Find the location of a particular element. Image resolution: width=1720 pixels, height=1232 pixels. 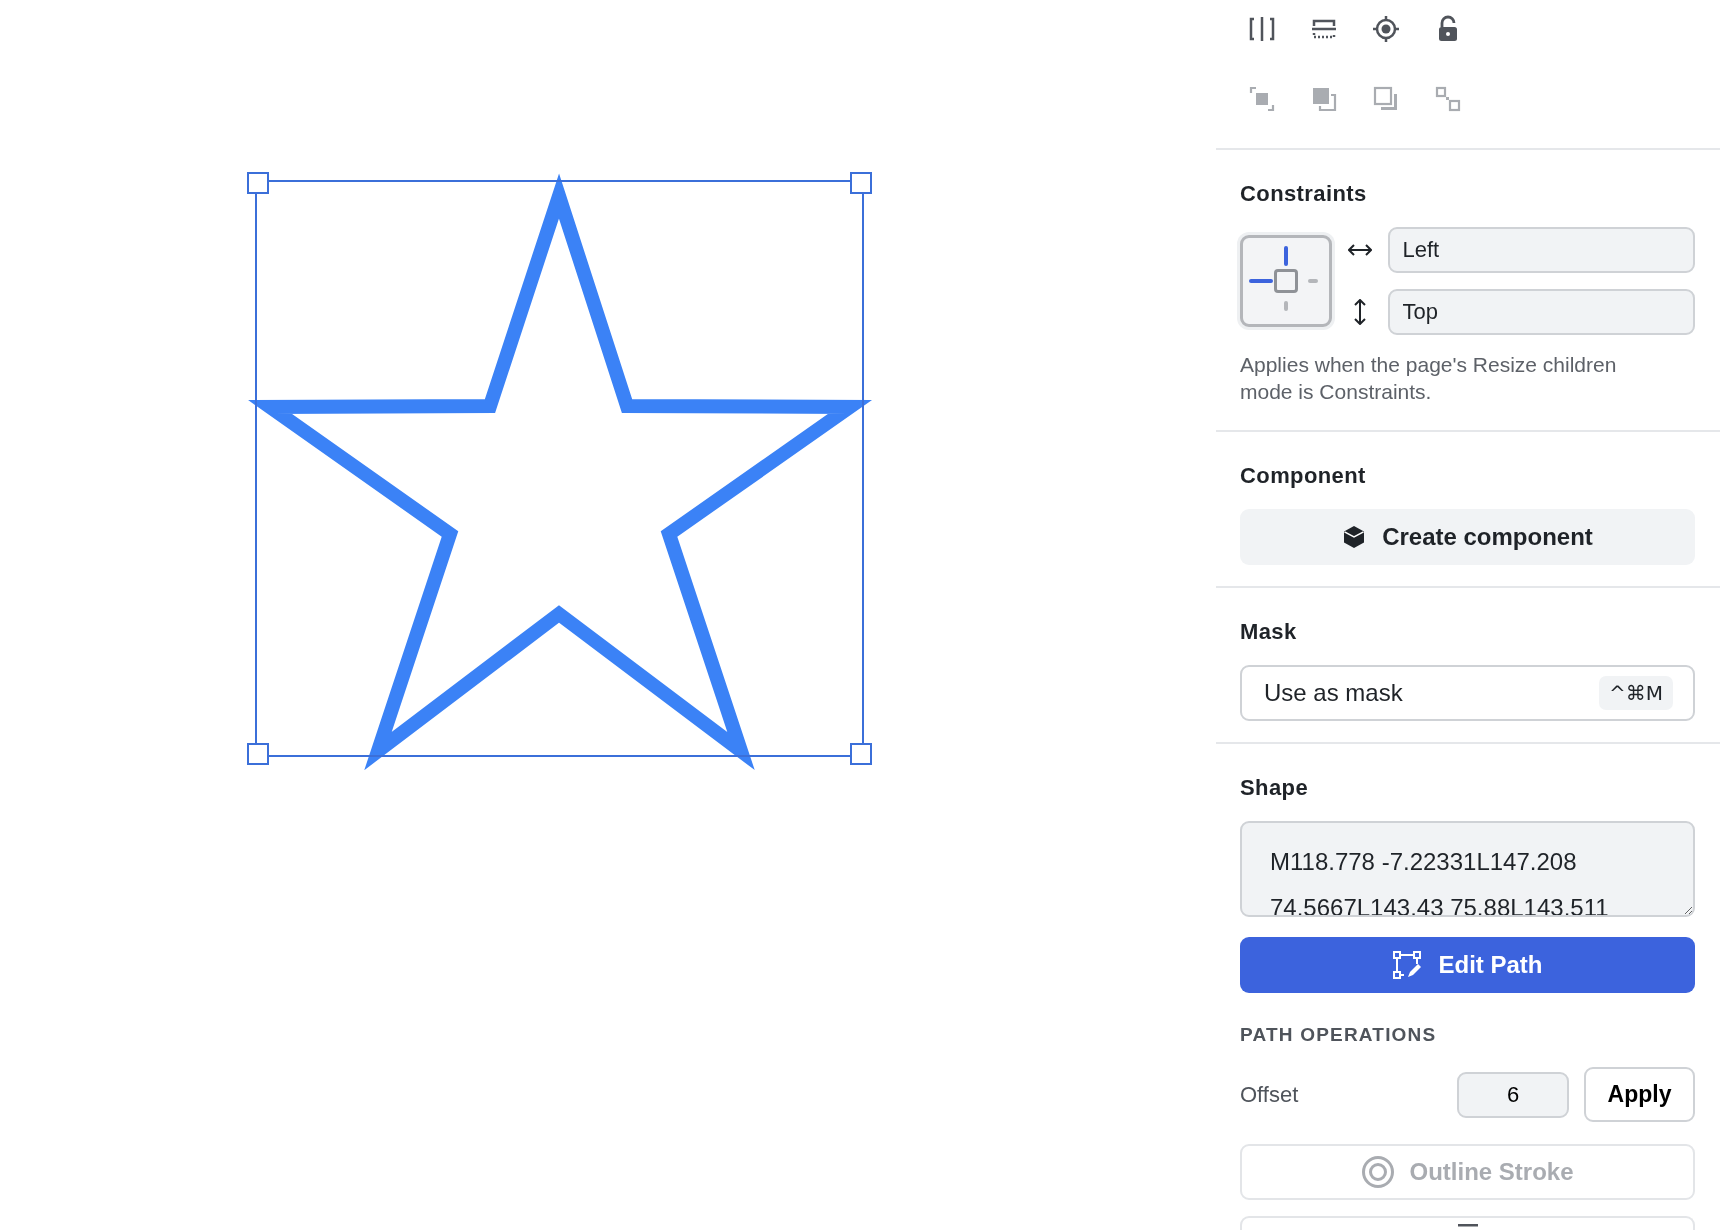

horizontal-arrow-icon is located at coordinates (1360, 250).